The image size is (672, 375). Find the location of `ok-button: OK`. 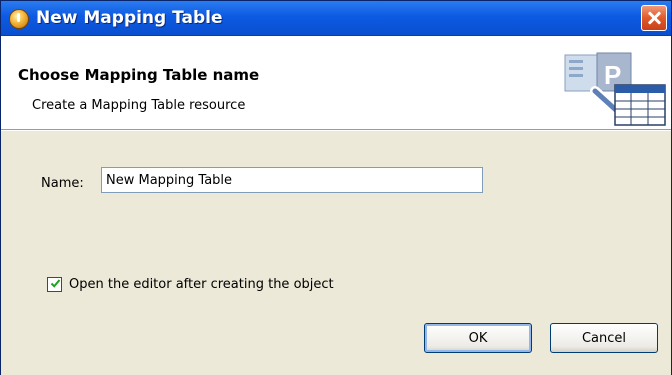

ok-button: OK is located at coordinates (478, 338).